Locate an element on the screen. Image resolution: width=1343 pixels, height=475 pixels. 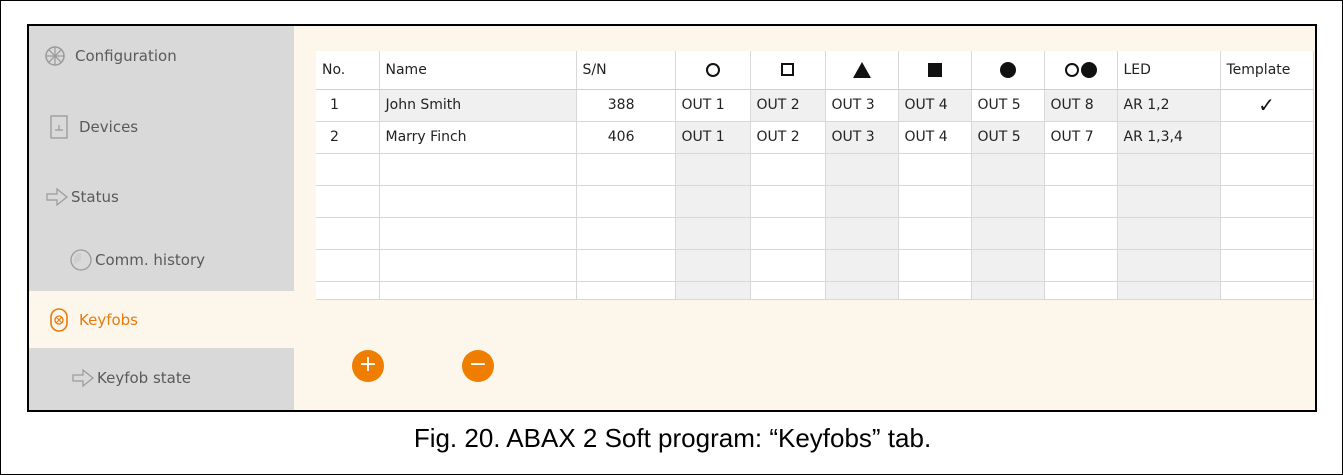
configuration-icon is located at coordinates (55, 56).